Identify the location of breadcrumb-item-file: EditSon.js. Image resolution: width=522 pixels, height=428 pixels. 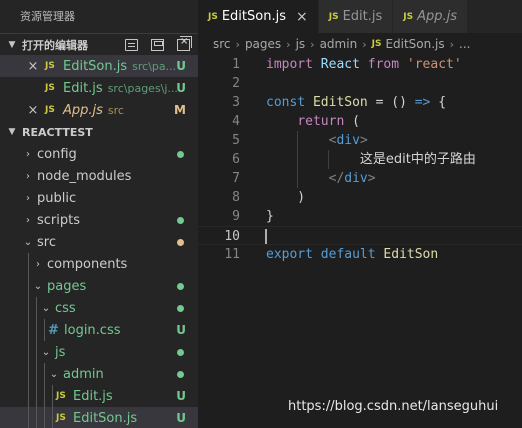
(414, 44).